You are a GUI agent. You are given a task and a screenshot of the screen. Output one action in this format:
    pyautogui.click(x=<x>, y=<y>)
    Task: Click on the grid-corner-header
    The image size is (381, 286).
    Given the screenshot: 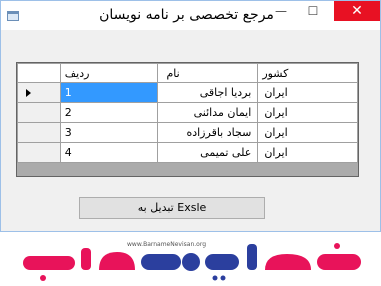 What is the action you would take?
    pyautogui.click(x=39, y=73)
    